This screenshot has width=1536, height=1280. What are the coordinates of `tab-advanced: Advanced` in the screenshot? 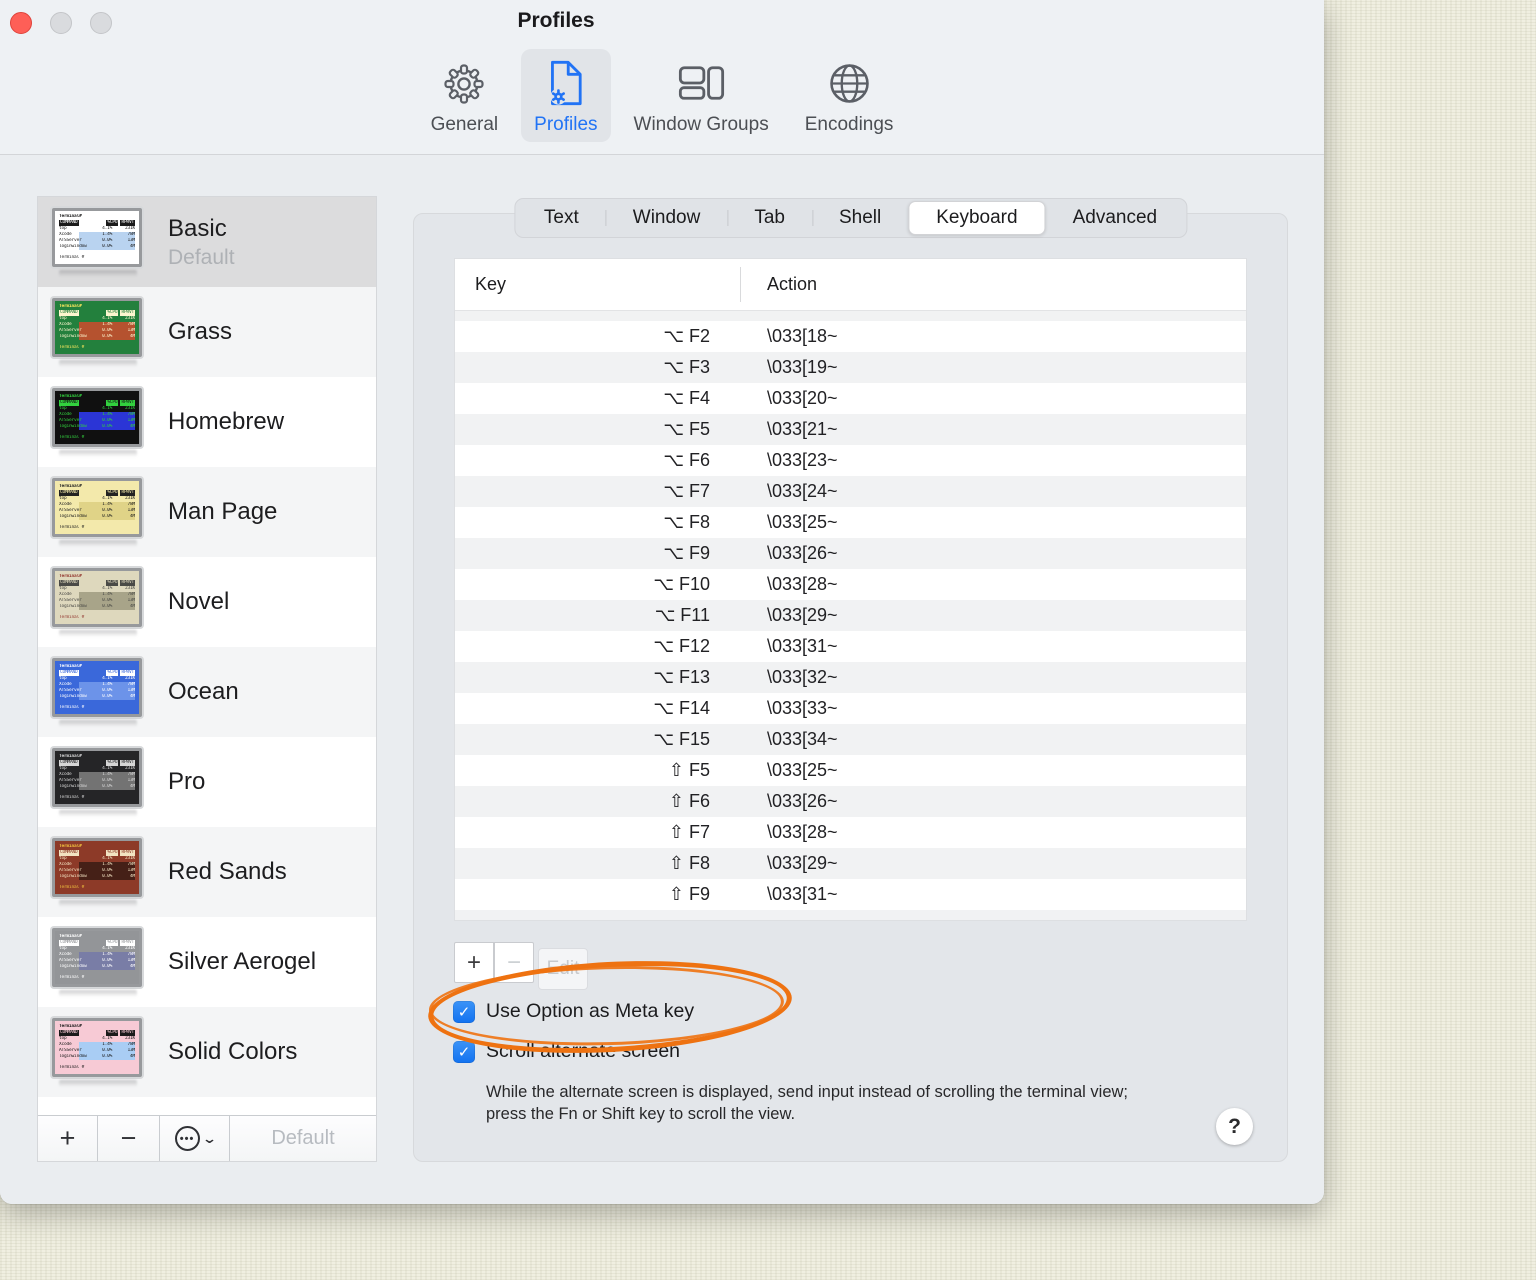 It's located at (1115, 218).